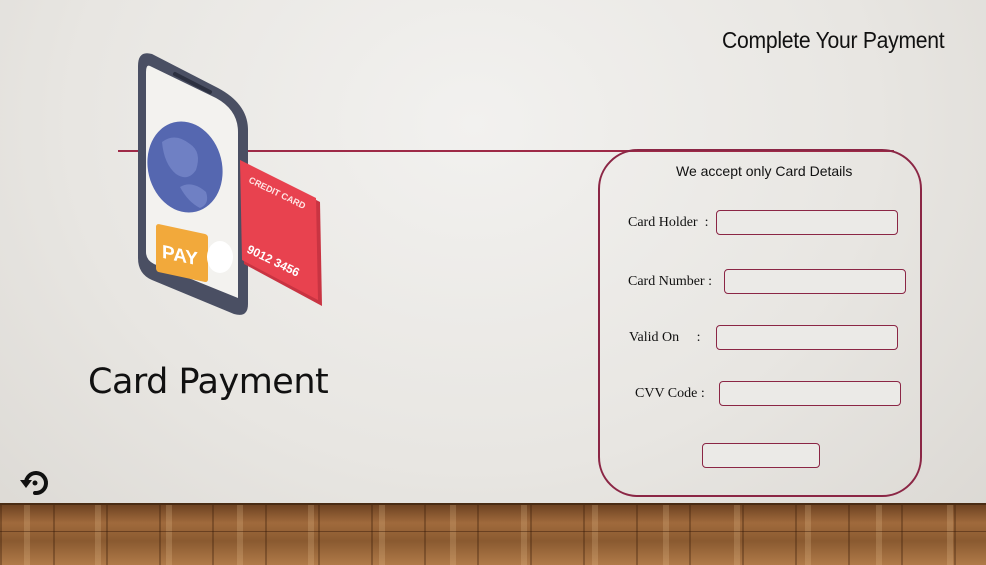 The height and width of the screenshot is (565, 986). I want to click on valid-on-label: Valid On :, so click(665, 337).